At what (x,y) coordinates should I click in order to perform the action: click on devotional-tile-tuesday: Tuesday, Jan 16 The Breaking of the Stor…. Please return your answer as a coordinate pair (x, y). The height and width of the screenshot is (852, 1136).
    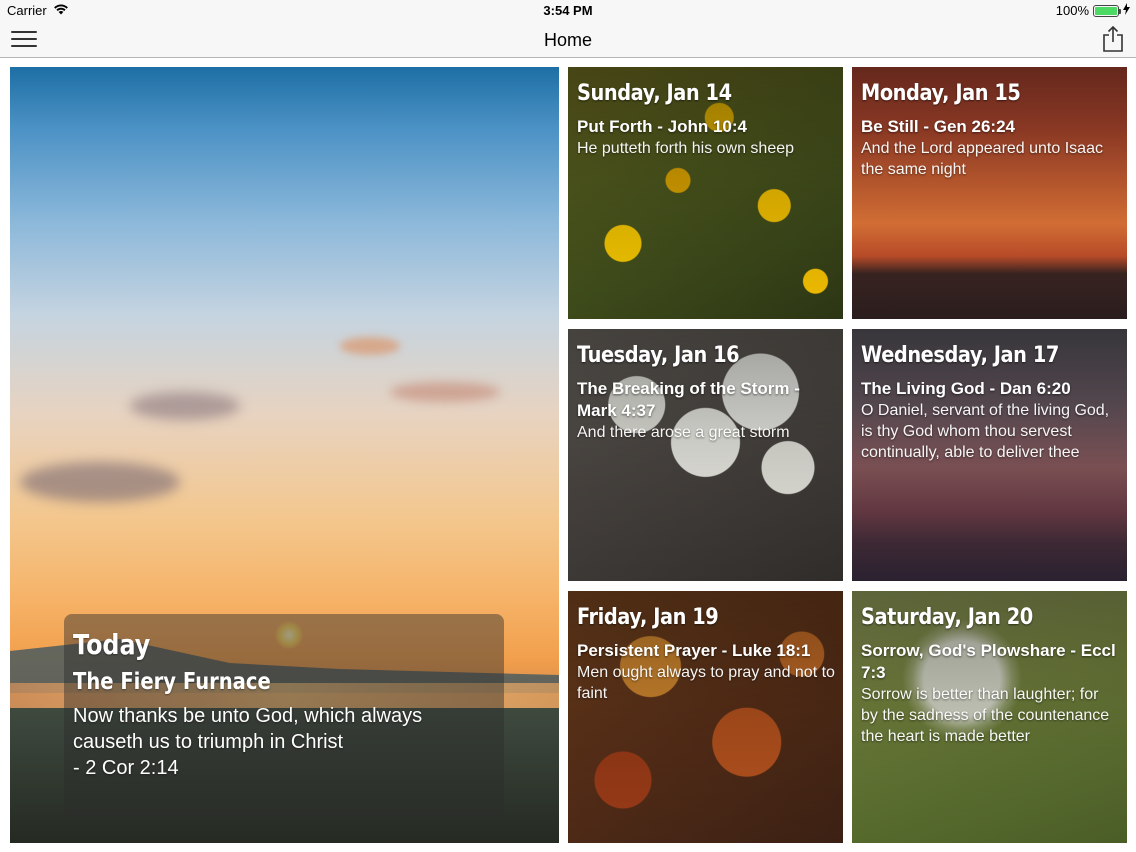
    Looking at the image, I should click on (705, 455).